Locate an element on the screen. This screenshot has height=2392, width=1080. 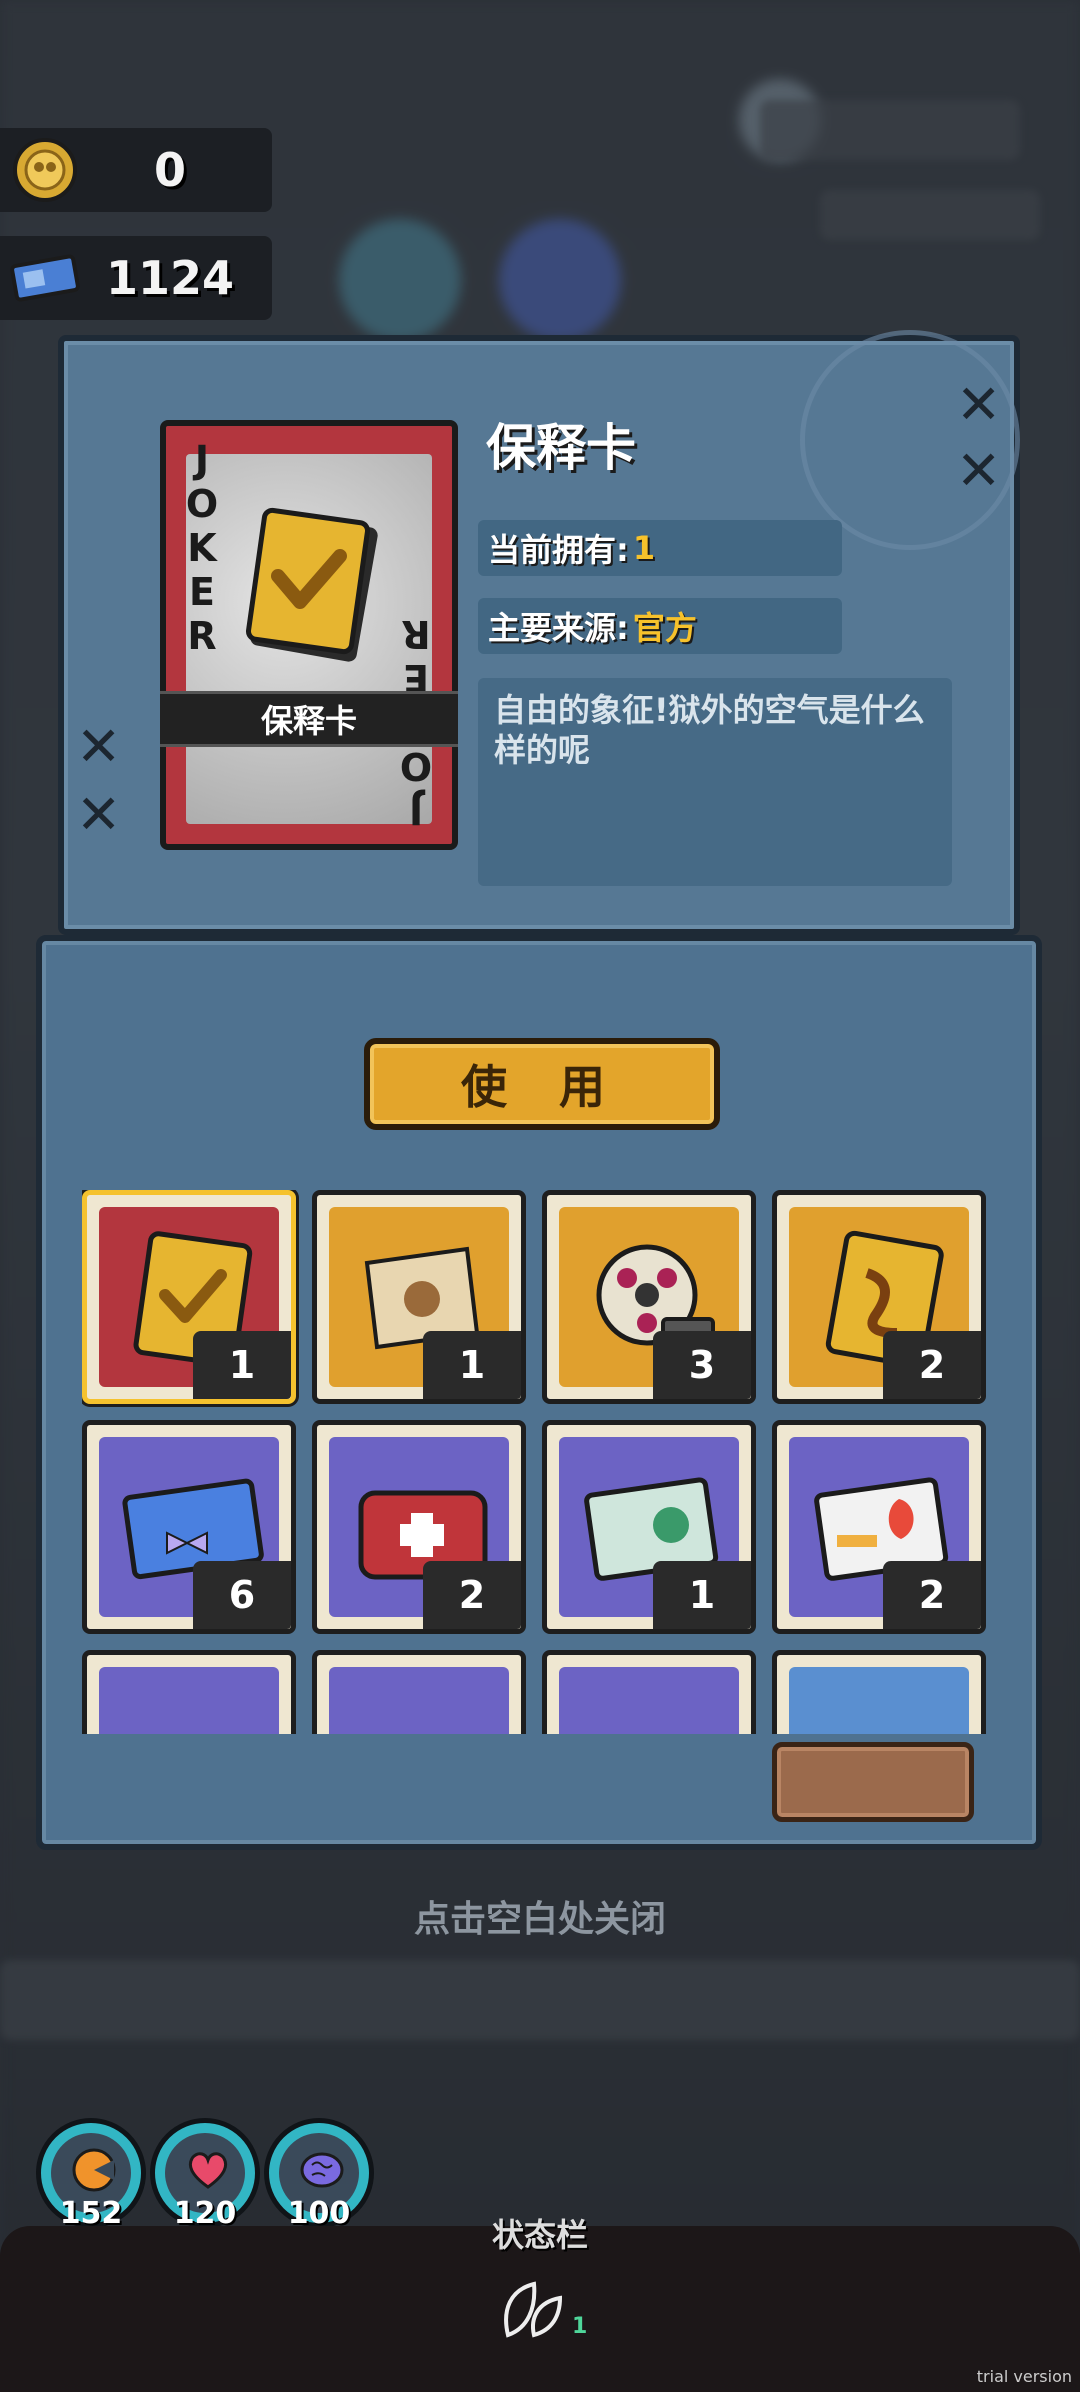
watermark: trial version is located at coordinates (1024, 2376).